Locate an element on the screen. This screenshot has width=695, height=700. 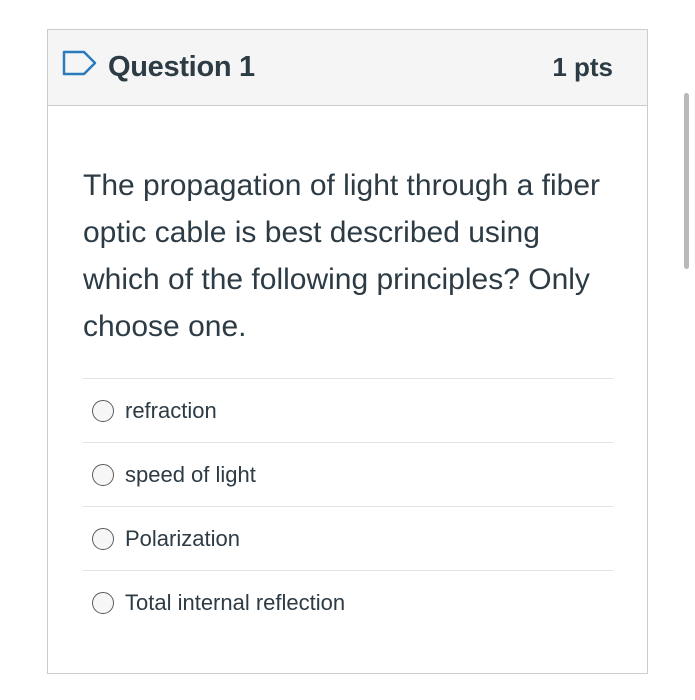
question-title: Question 1 is located at coordinates (181, 67).